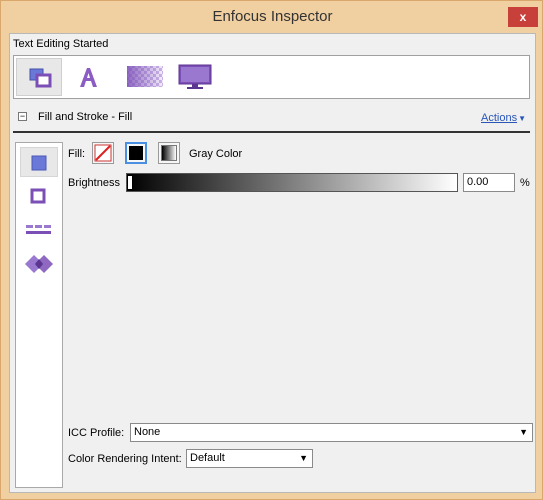 Image resolution: width=543 pixels, height=500 pixels. I want to click on side-tab-strip, so click(39, 315).